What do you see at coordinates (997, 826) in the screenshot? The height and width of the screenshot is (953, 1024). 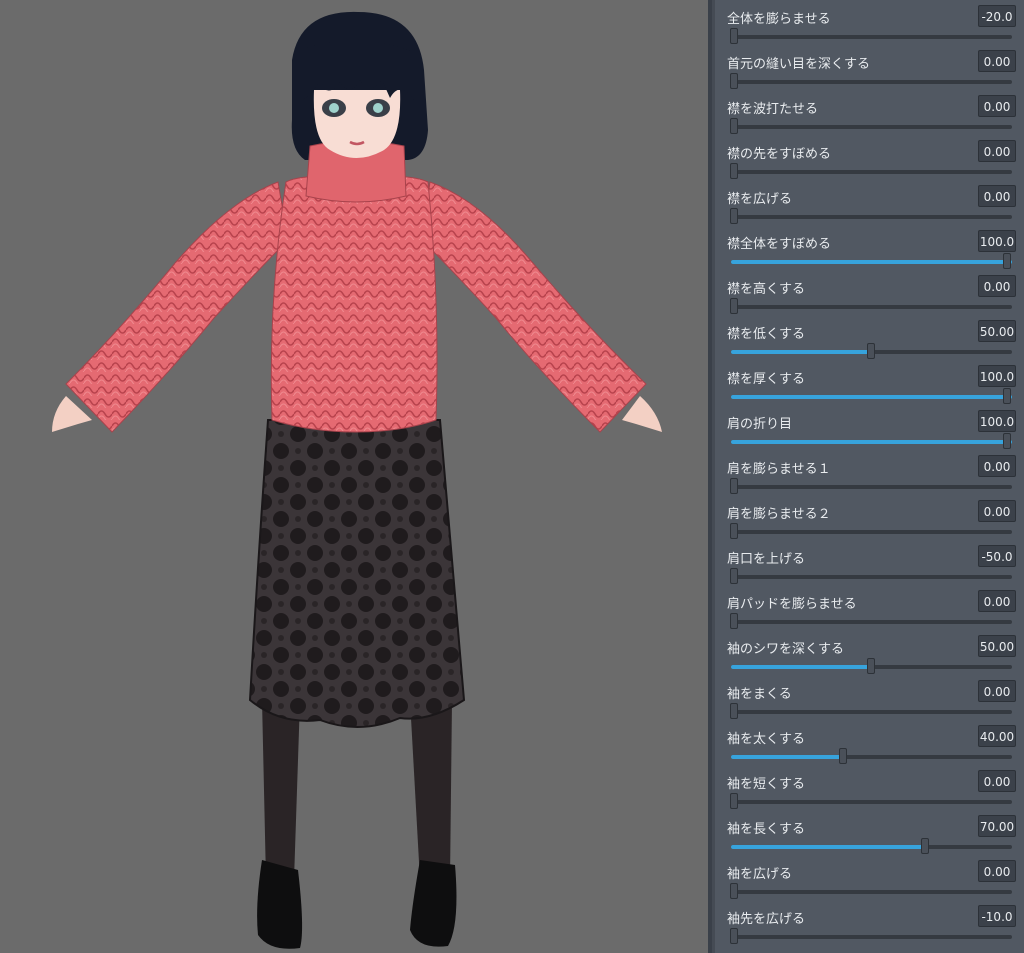 I see `slider-value-field: 70.00` at bounding box center [997, 826].